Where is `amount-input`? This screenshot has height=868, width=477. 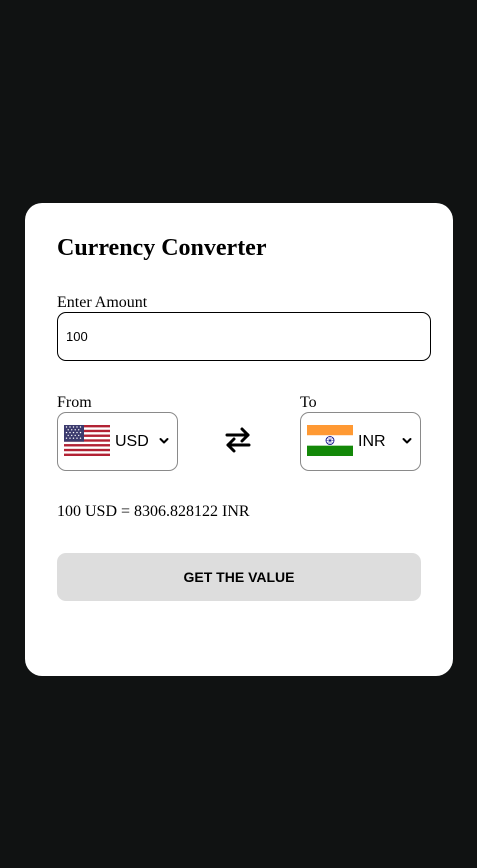 amount-input is located at coordinates (244, 336).